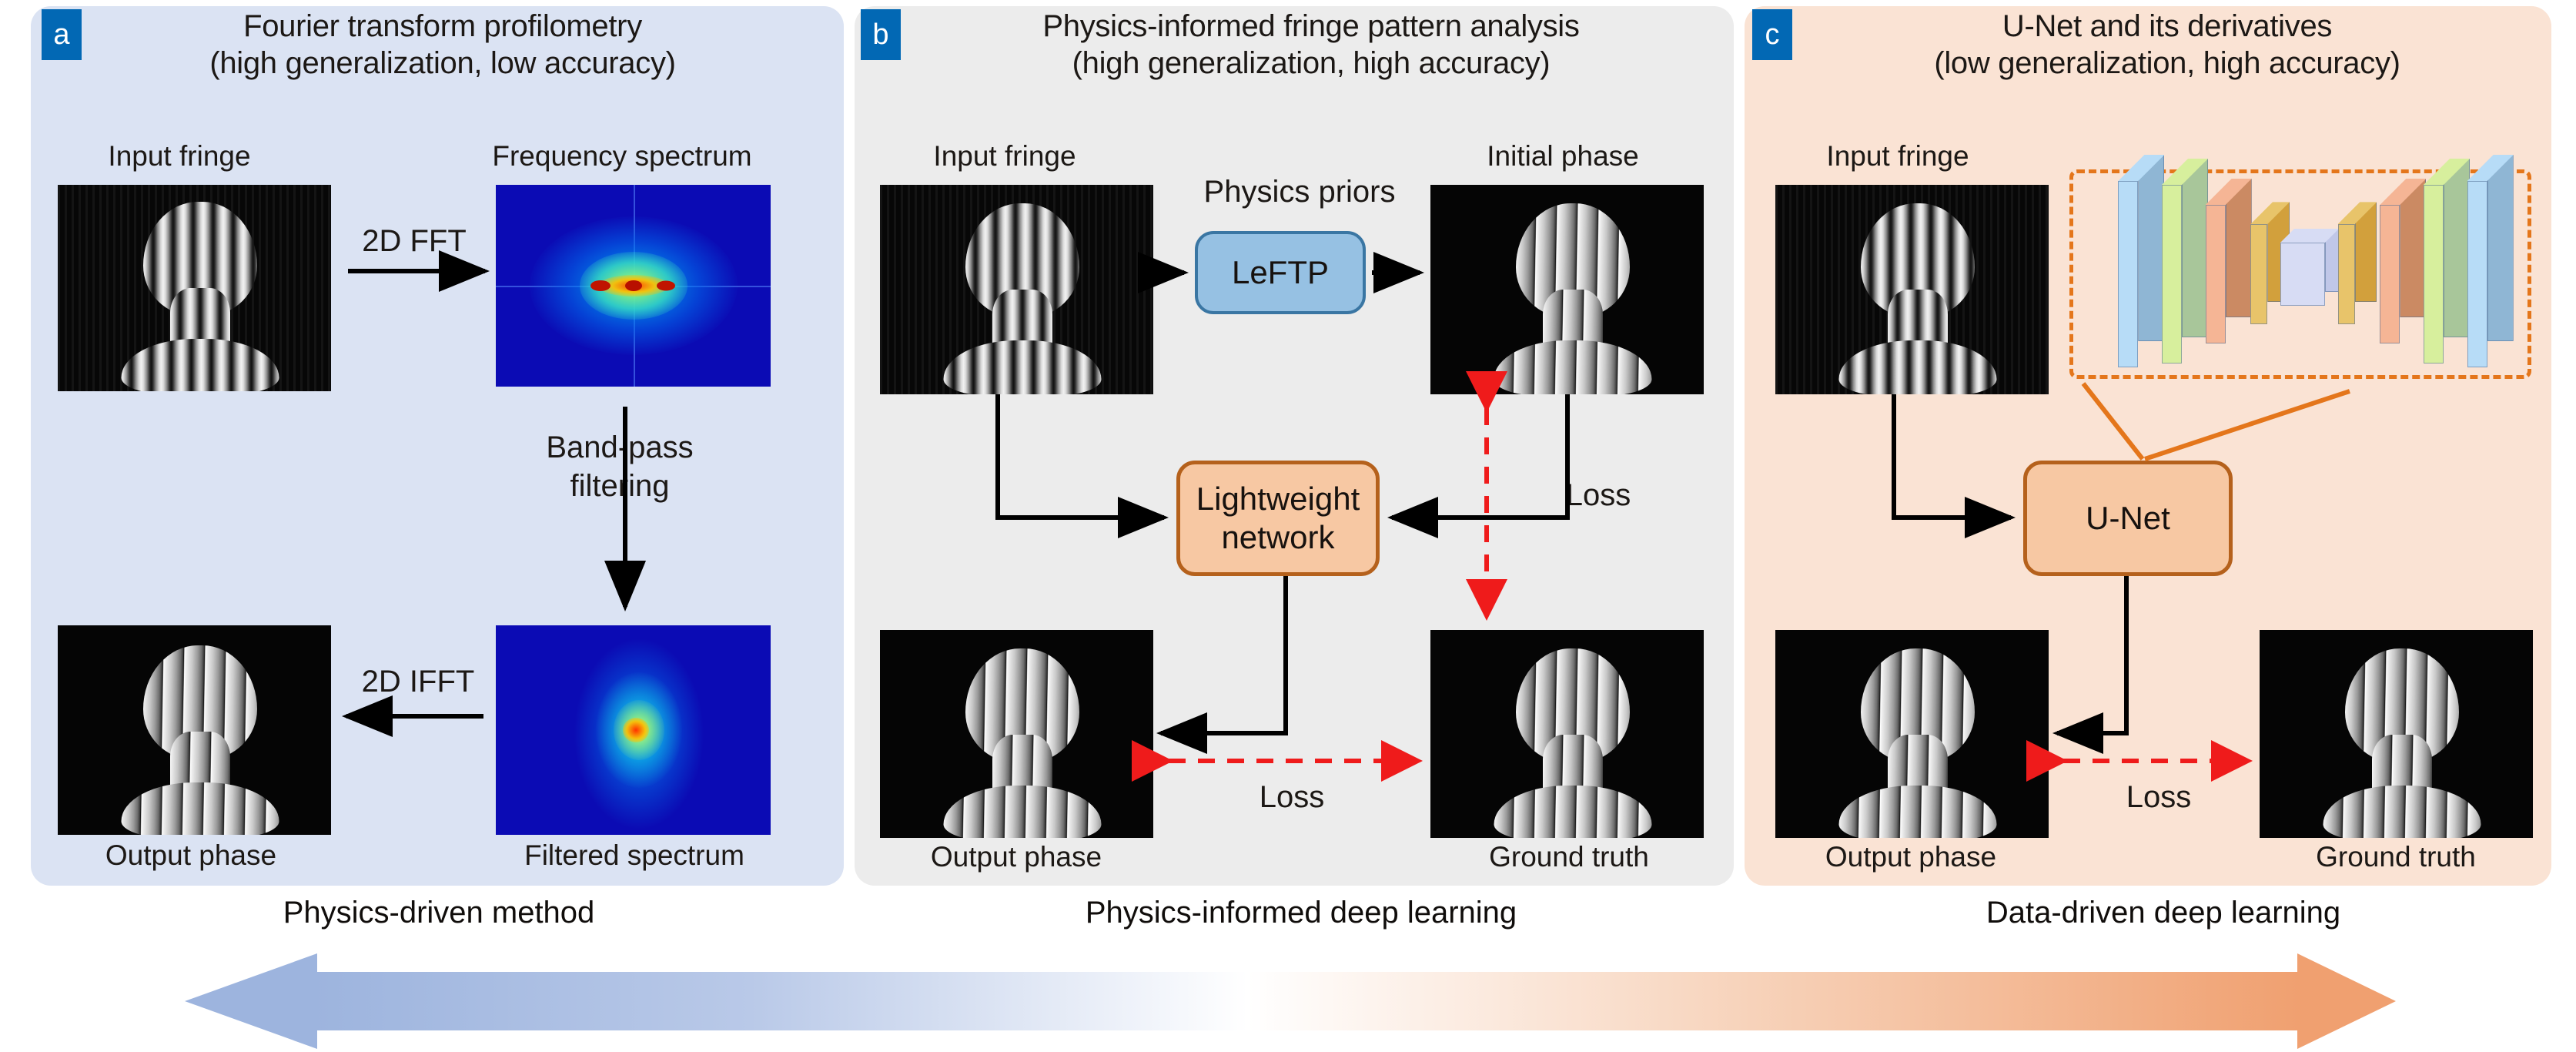 Image resolution: width=2576 pixels, height=1052 pixels. Describe the element at coordinates (191, 855) in the screenshot. I see `caption-a-output-phase: Output phase` at that location.